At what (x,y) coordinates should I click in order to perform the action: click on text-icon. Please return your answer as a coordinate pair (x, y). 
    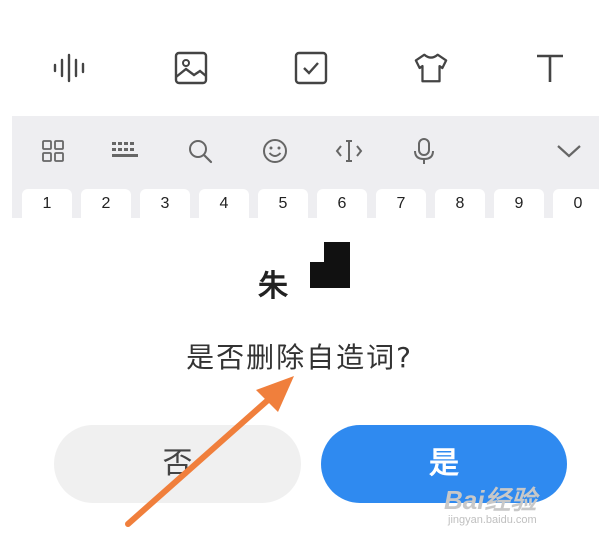
    Looking at the image, I should click on (550, 68).